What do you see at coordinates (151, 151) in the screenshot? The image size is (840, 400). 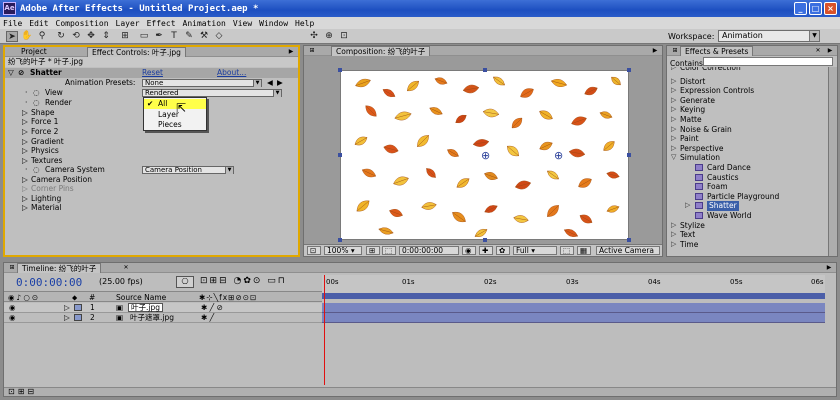 I see `property-row-physics: ▷ Physics` at bounding box center [151, 151].